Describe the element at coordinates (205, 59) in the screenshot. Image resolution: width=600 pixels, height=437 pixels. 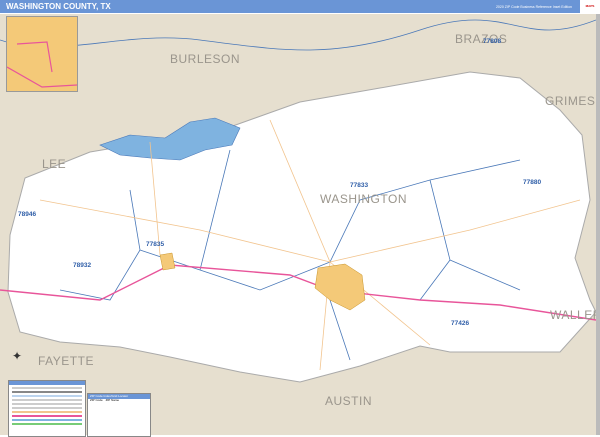
I see `county-label: BURLESON` at that location.